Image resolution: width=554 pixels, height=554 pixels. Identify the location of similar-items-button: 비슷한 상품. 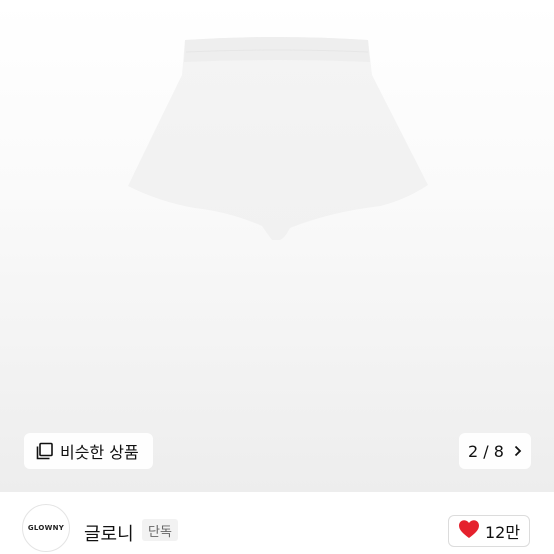
(88, 451).